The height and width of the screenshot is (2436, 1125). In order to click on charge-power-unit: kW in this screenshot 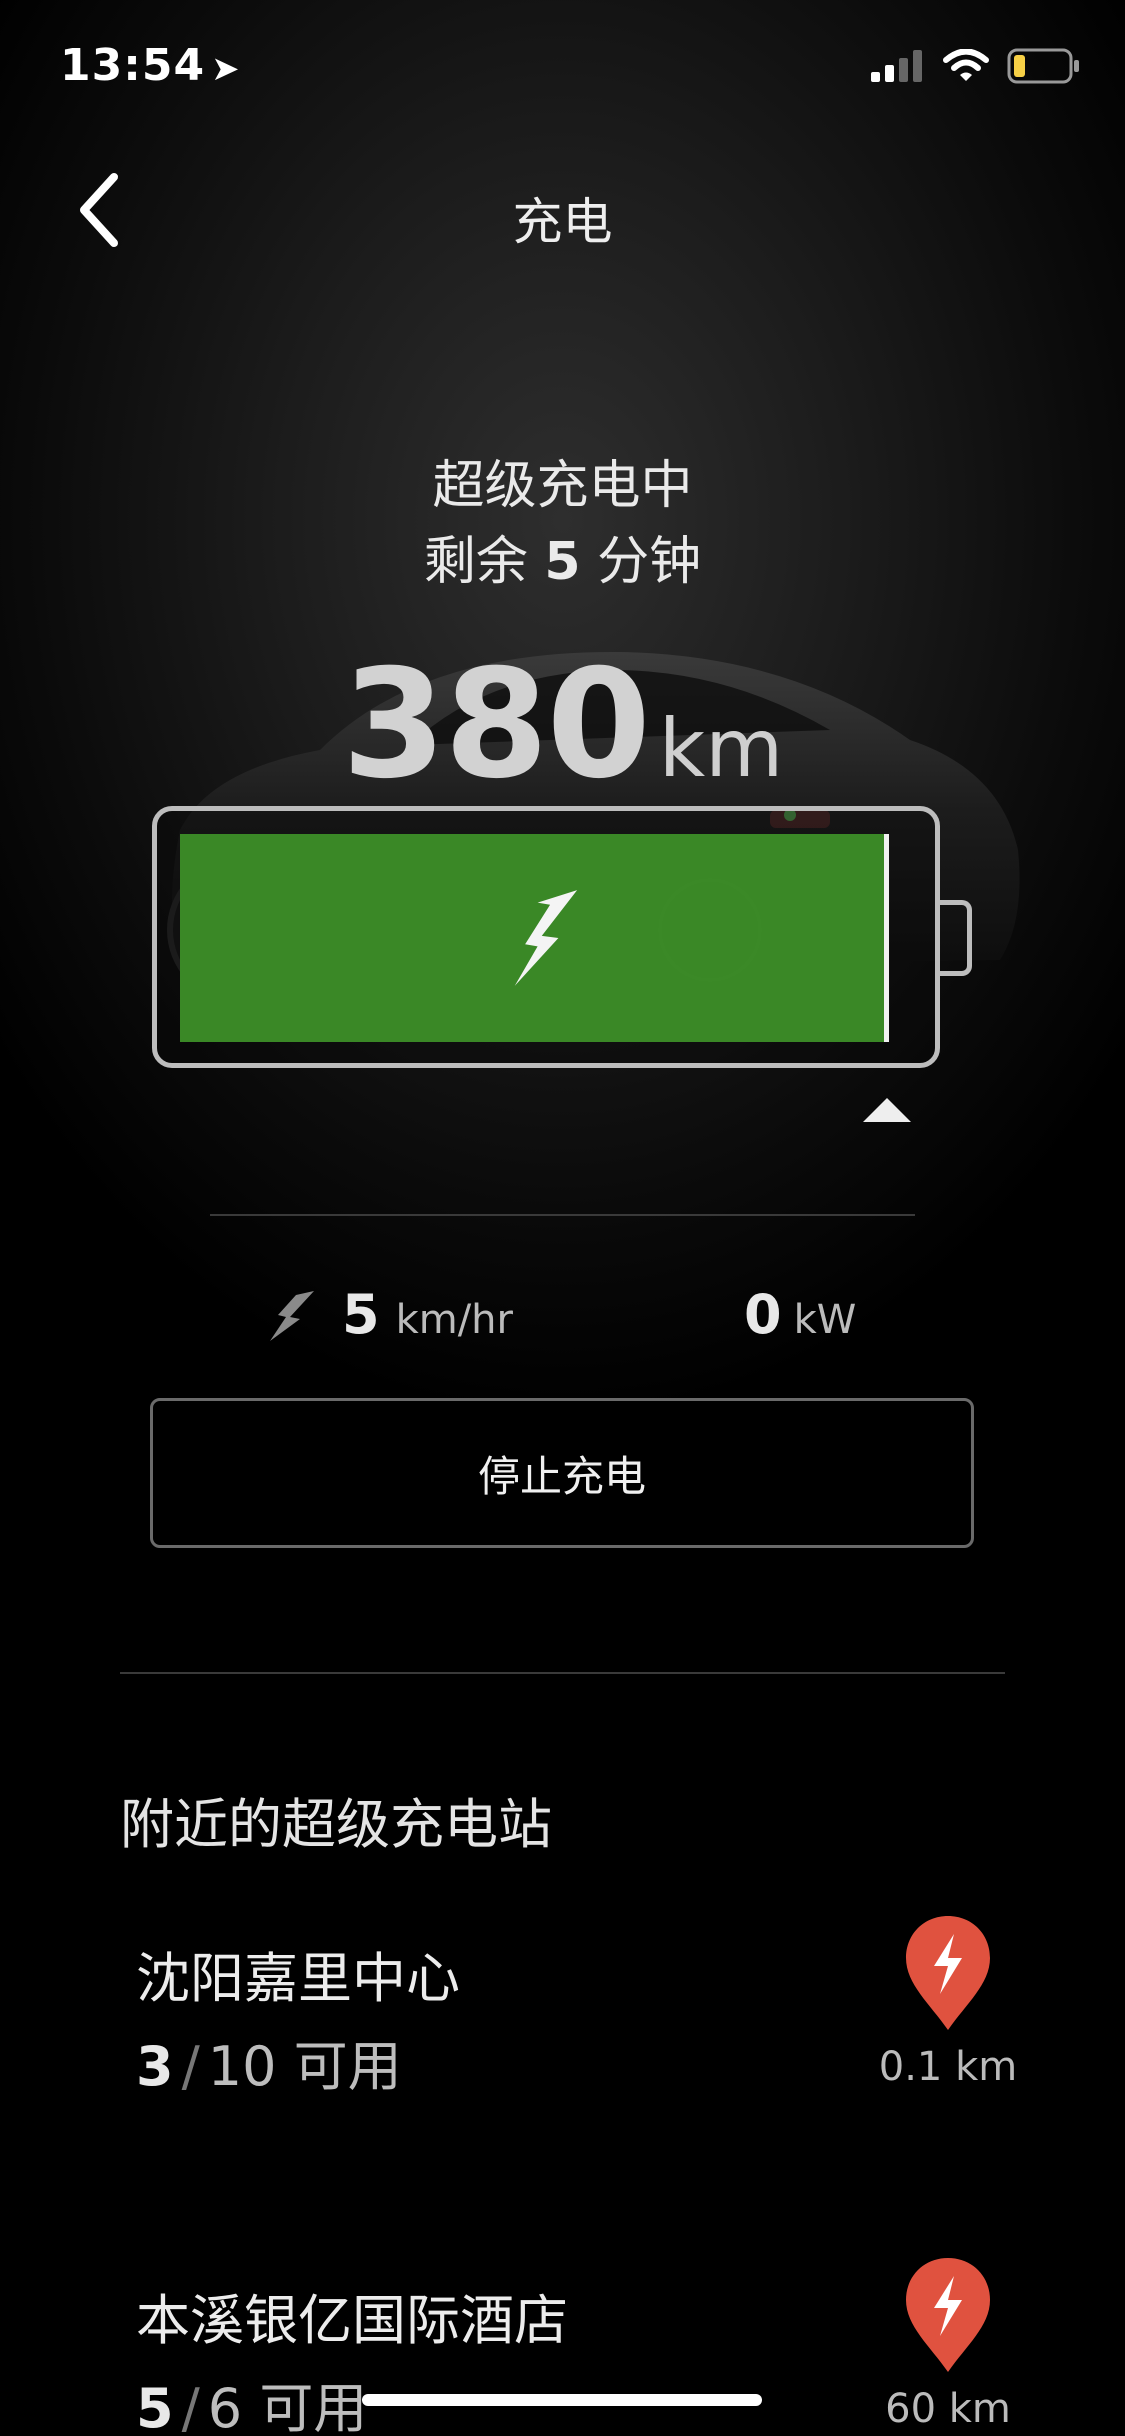, I will do `click(825, 1320)`.